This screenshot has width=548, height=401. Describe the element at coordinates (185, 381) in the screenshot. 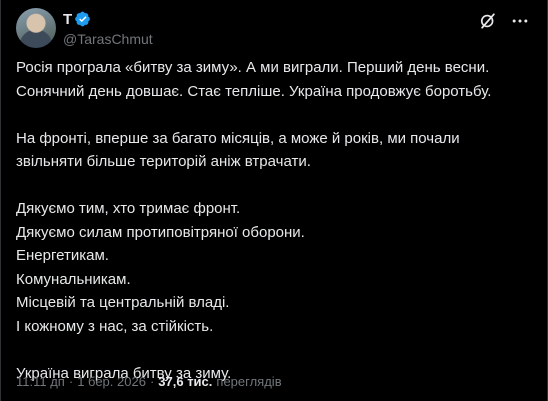

I see `views-count: 37,6 тис.` at that location.